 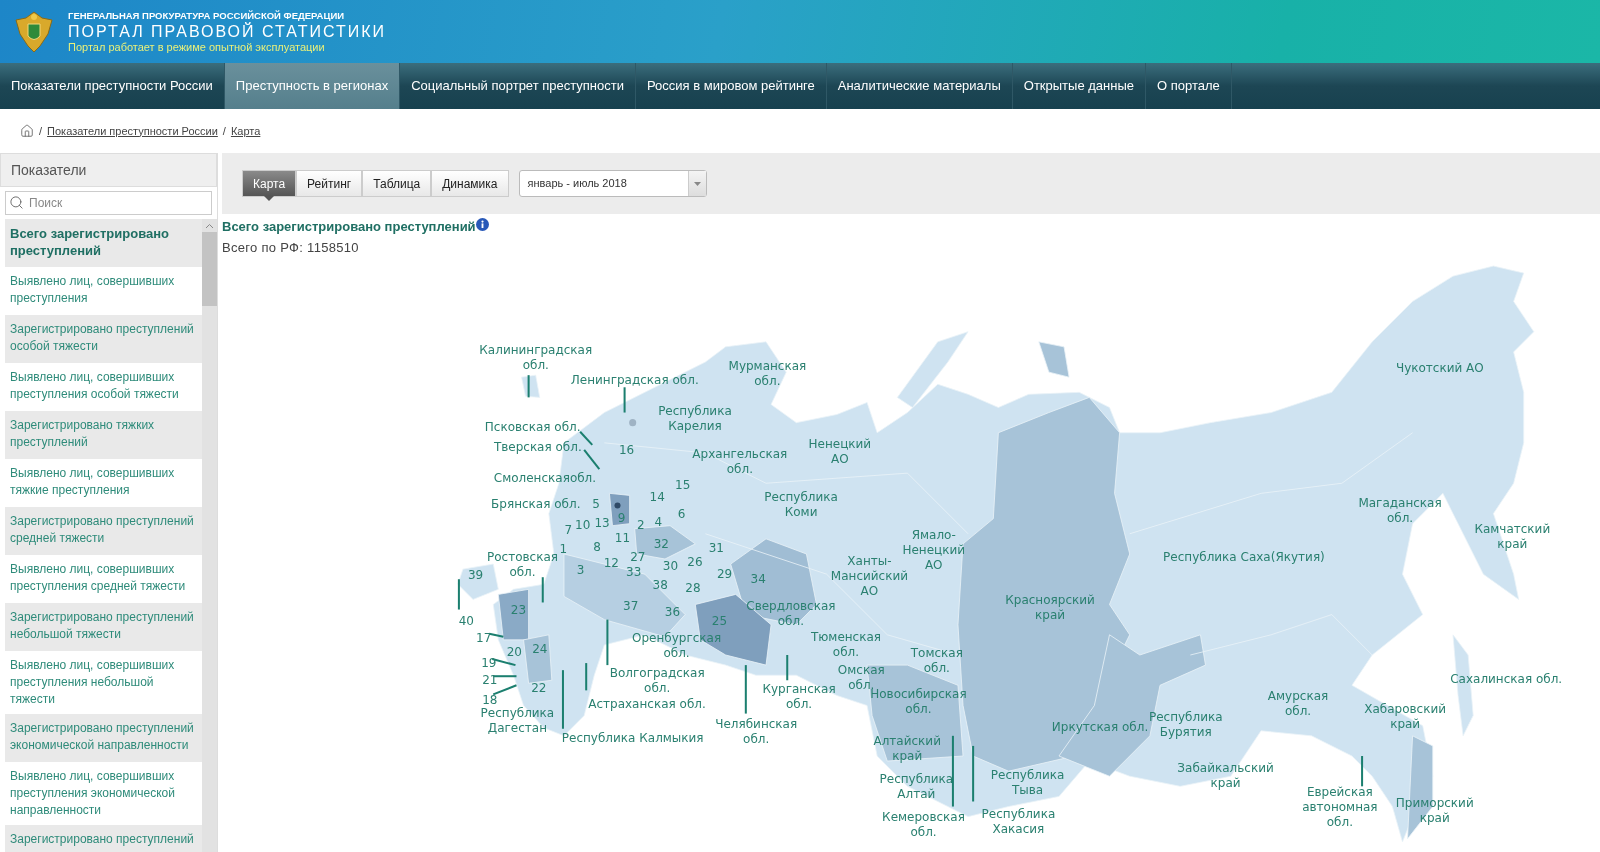 What do you see at coordinates (923, 825) in the screenshot?
I see `region-label: Кемеровская обл.` at bounding box center [923, 825].